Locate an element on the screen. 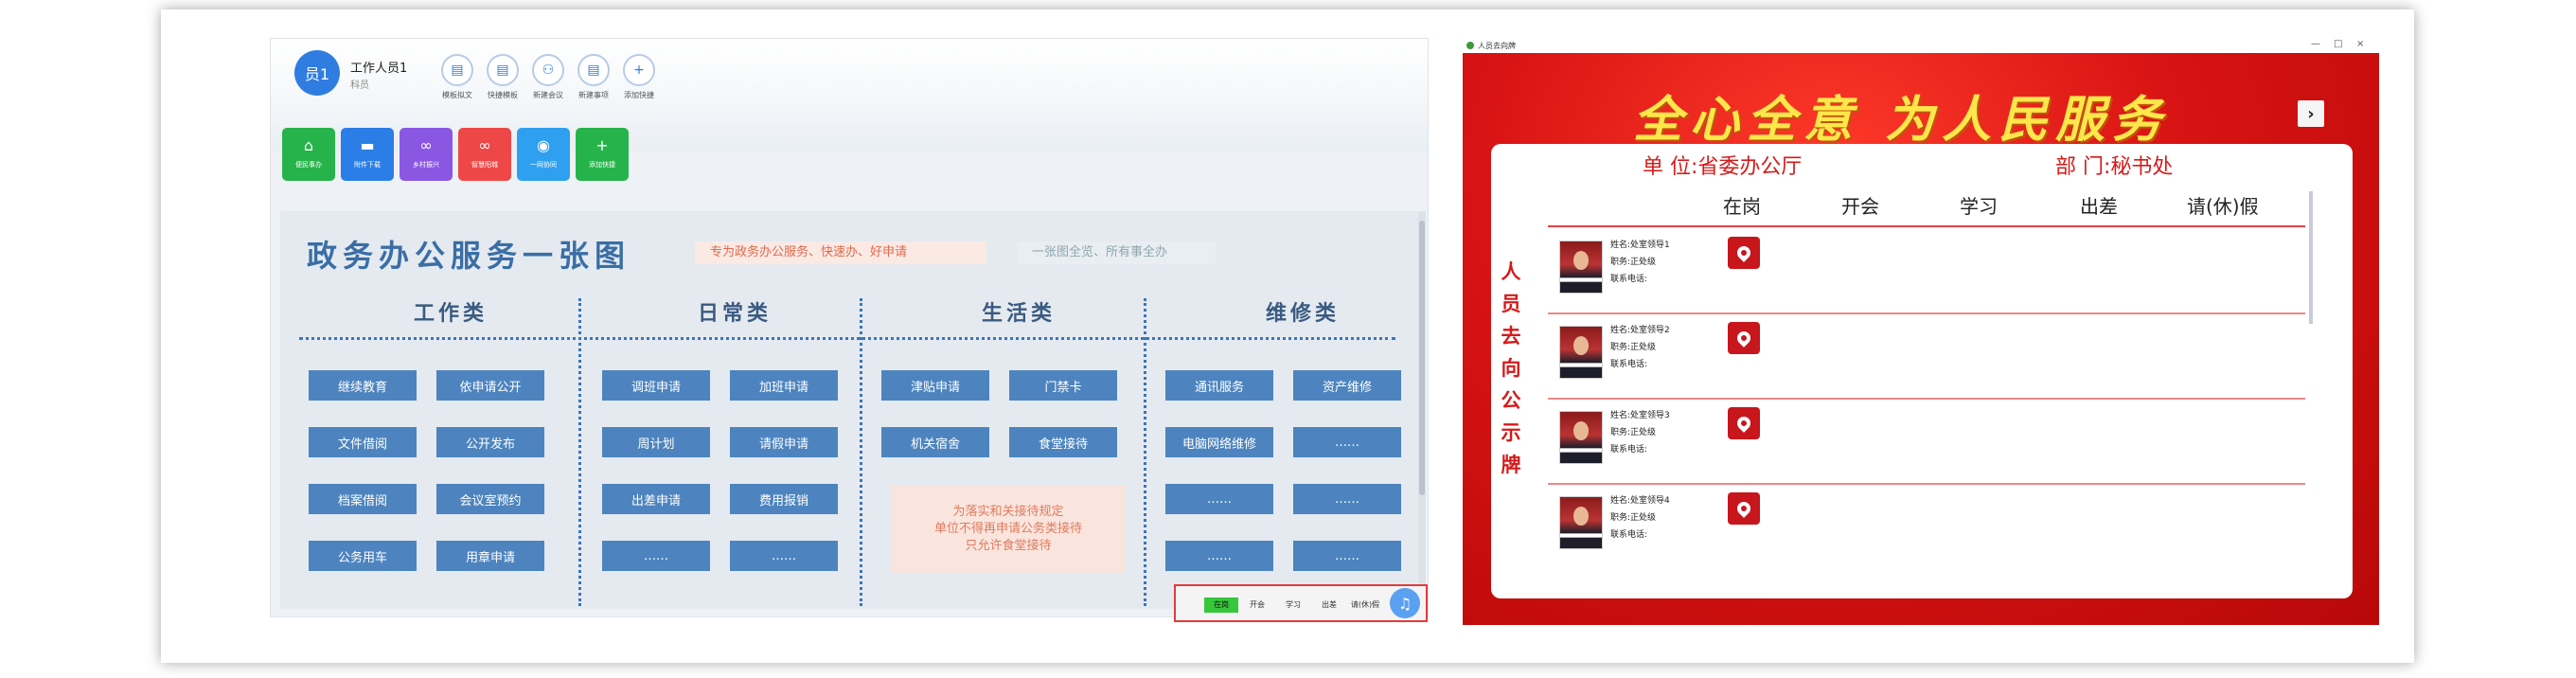  app-icon is located at coordinates (1470, 45).